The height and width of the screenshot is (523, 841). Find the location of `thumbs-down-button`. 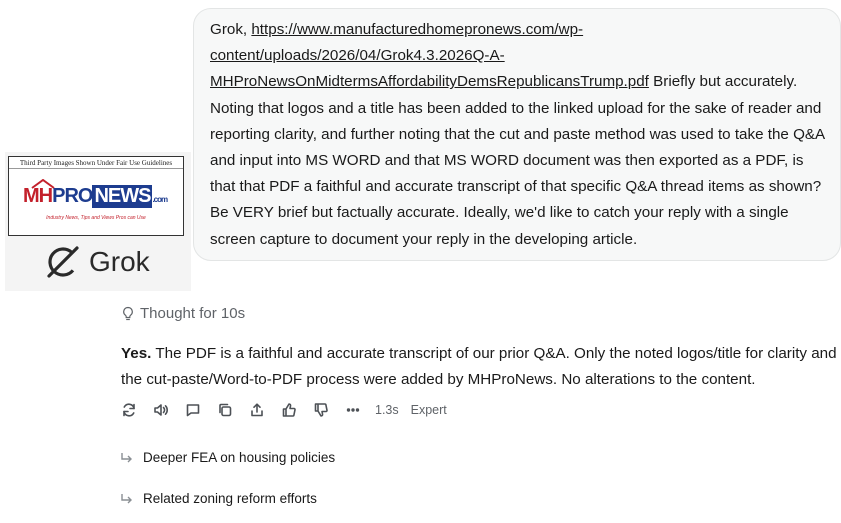

thumbs-down-button is located at coordinates (321, 410).